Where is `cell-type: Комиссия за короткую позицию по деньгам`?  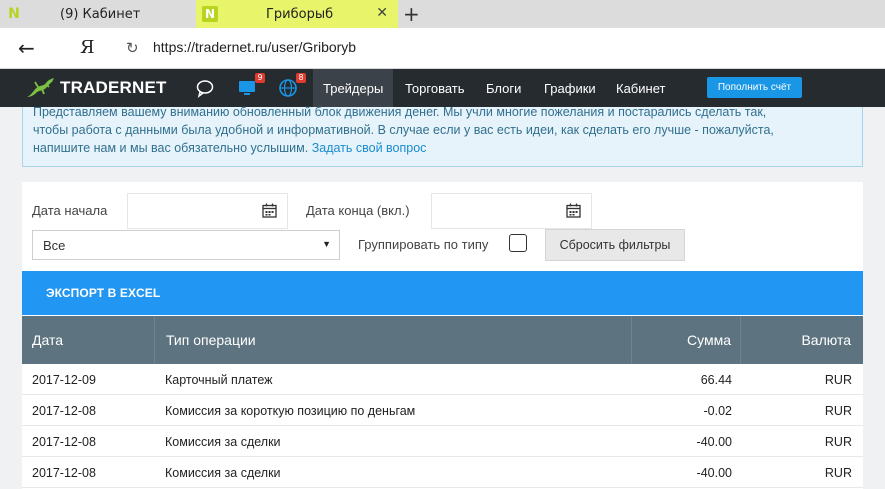 cell-type: Комиссия за короткую позицию по деньгам is located at coordinates (290, 410).